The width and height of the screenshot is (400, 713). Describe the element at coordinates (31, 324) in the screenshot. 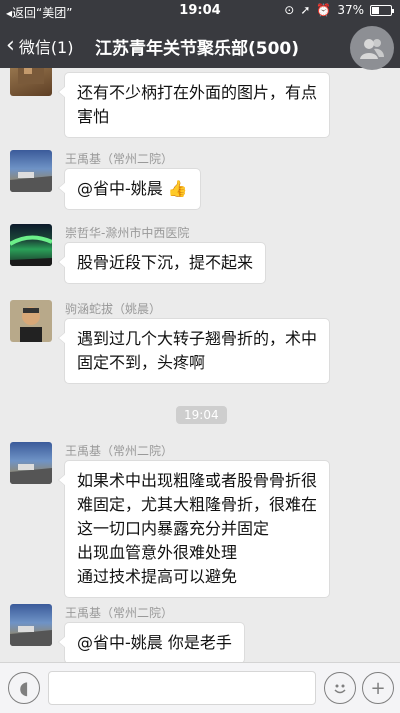

I see `person-avatar-image` at that location.